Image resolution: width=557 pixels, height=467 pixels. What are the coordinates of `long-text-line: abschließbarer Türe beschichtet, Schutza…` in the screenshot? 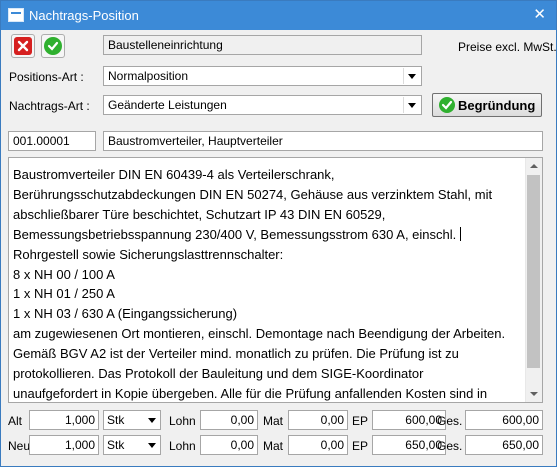 It's located at (199, 214).